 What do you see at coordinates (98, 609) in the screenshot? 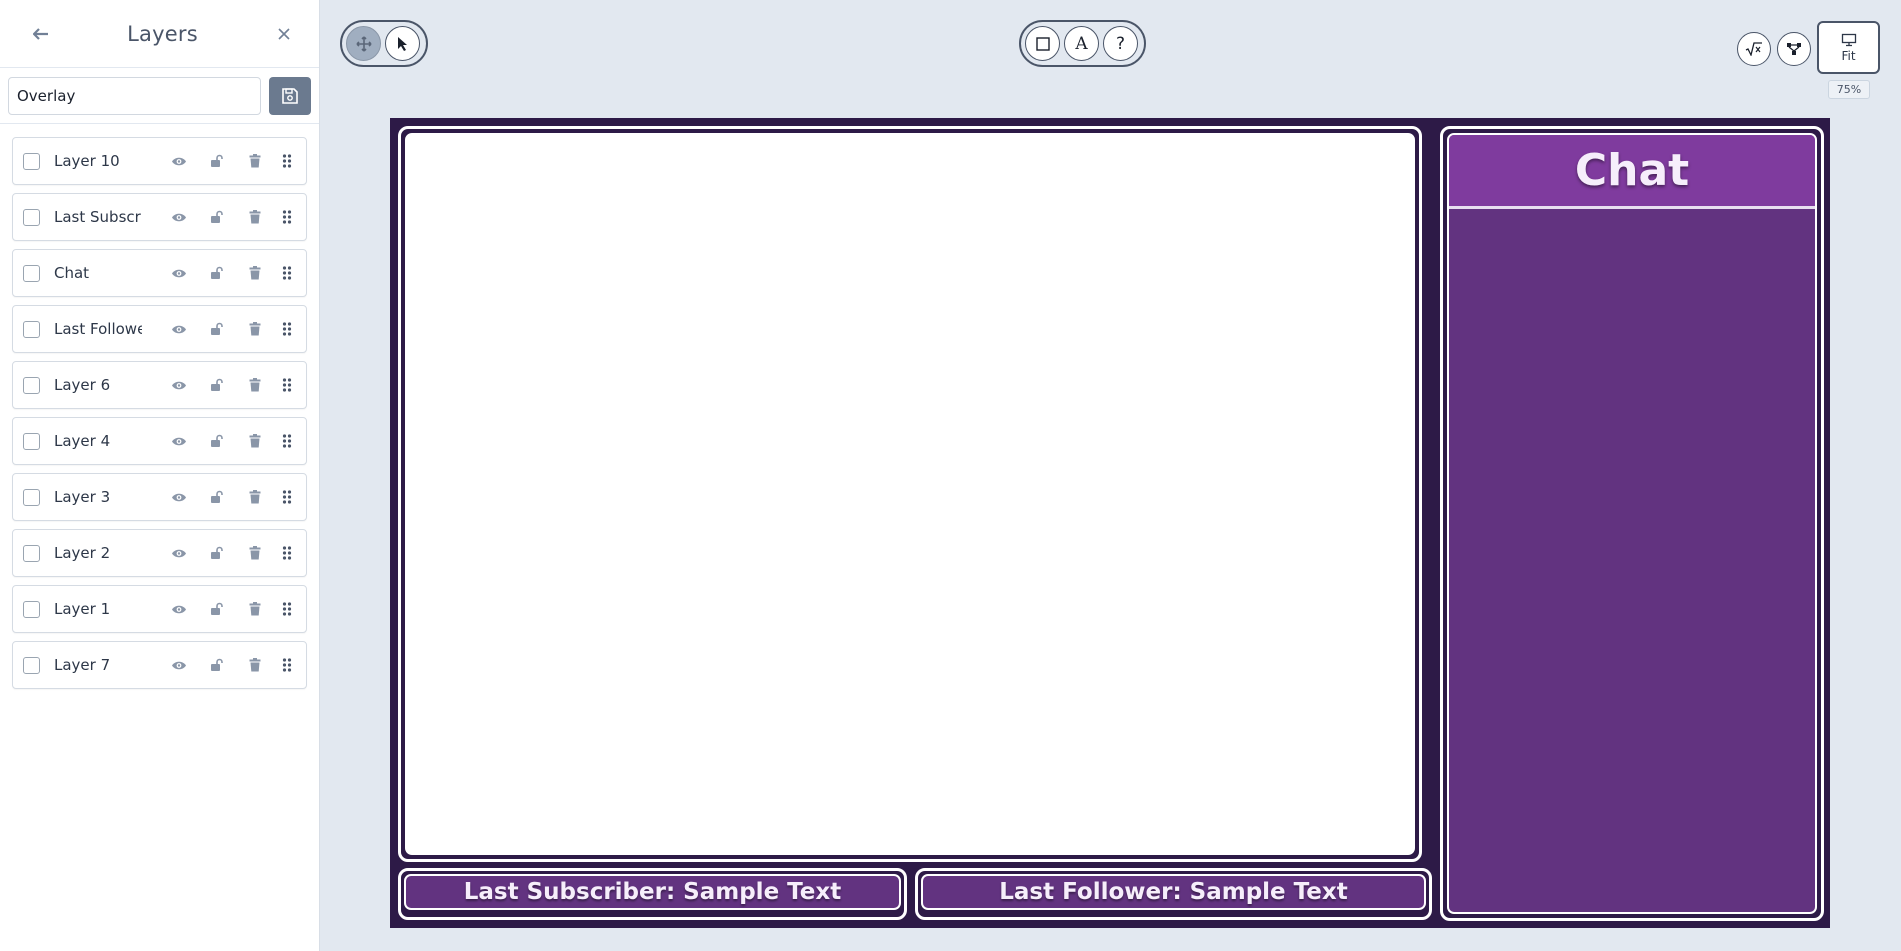
I see `layer-name: Layer 1` at bounding box center [98, 609].